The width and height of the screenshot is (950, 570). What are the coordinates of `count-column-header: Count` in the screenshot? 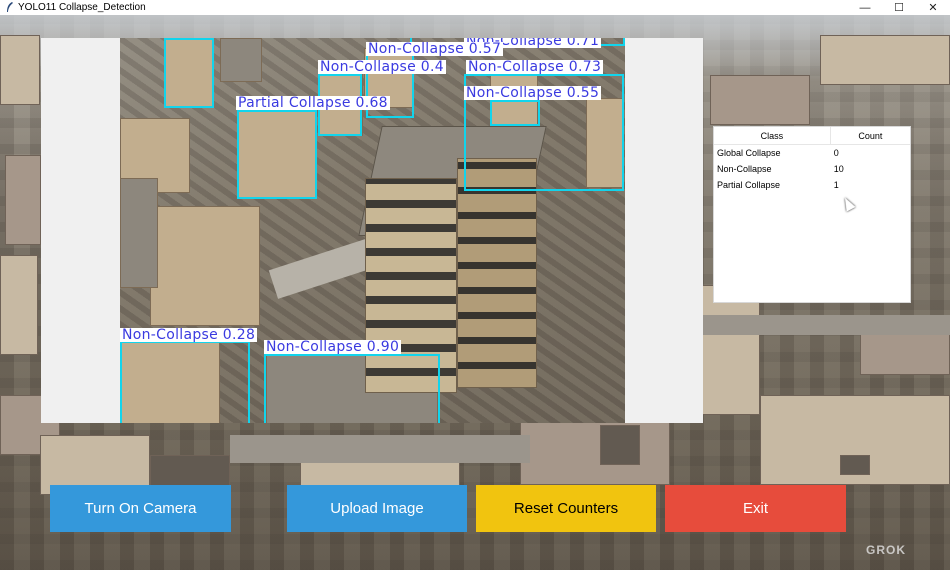 It's located at (870, 135).